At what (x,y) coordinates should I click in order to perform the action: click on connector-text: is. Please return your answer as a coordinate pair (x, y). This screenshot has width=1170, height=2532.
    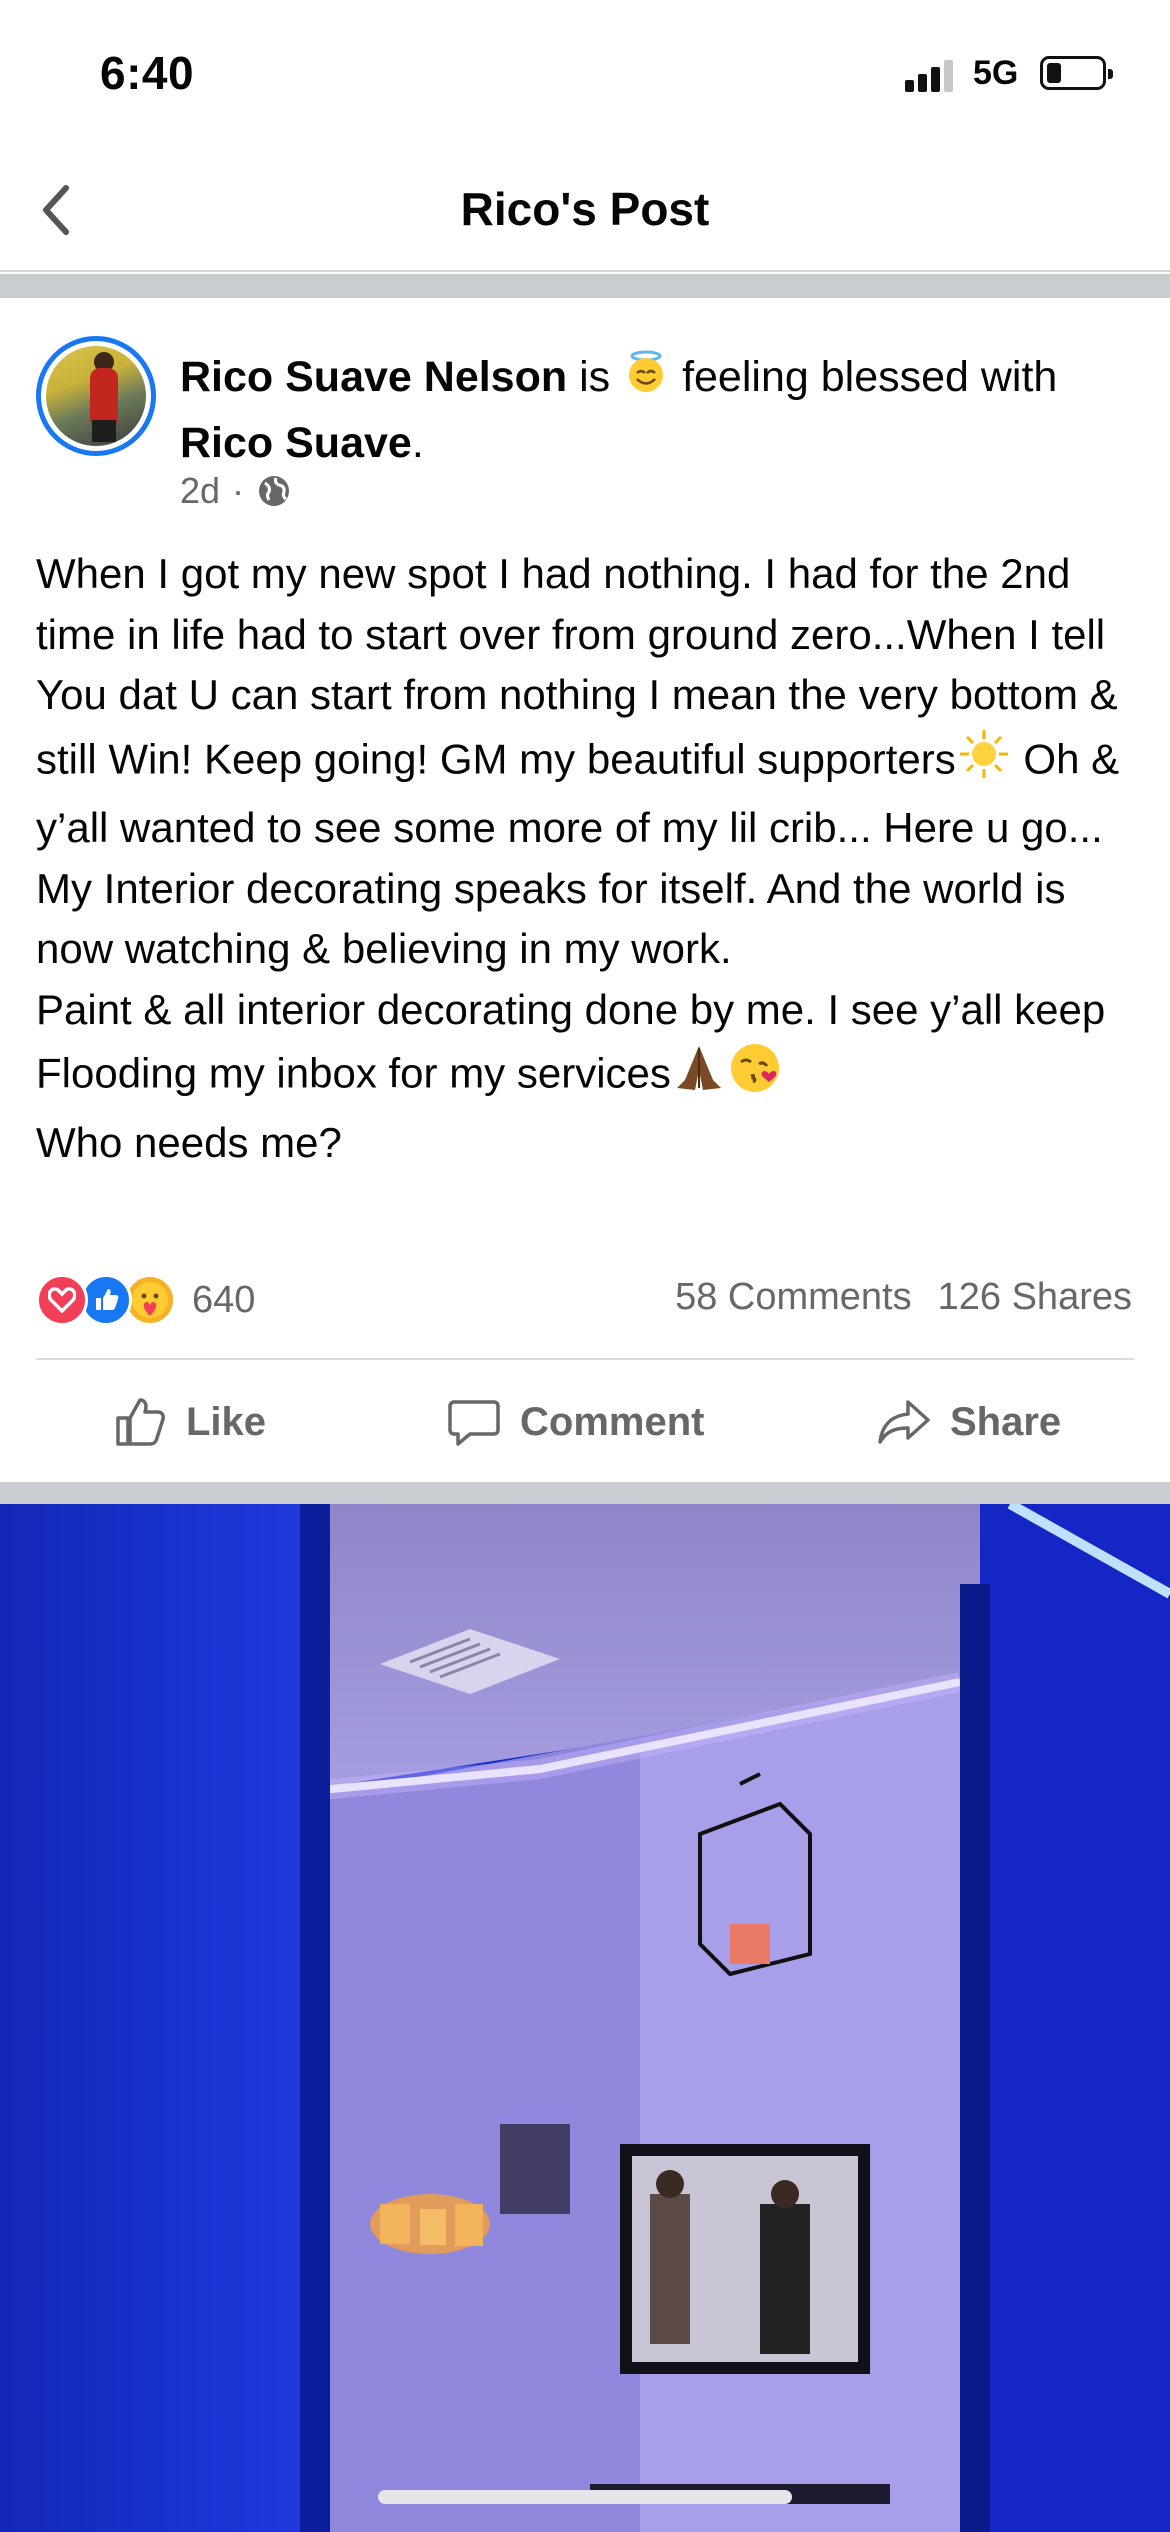
    Looking at the image, I should click on (595, 377).